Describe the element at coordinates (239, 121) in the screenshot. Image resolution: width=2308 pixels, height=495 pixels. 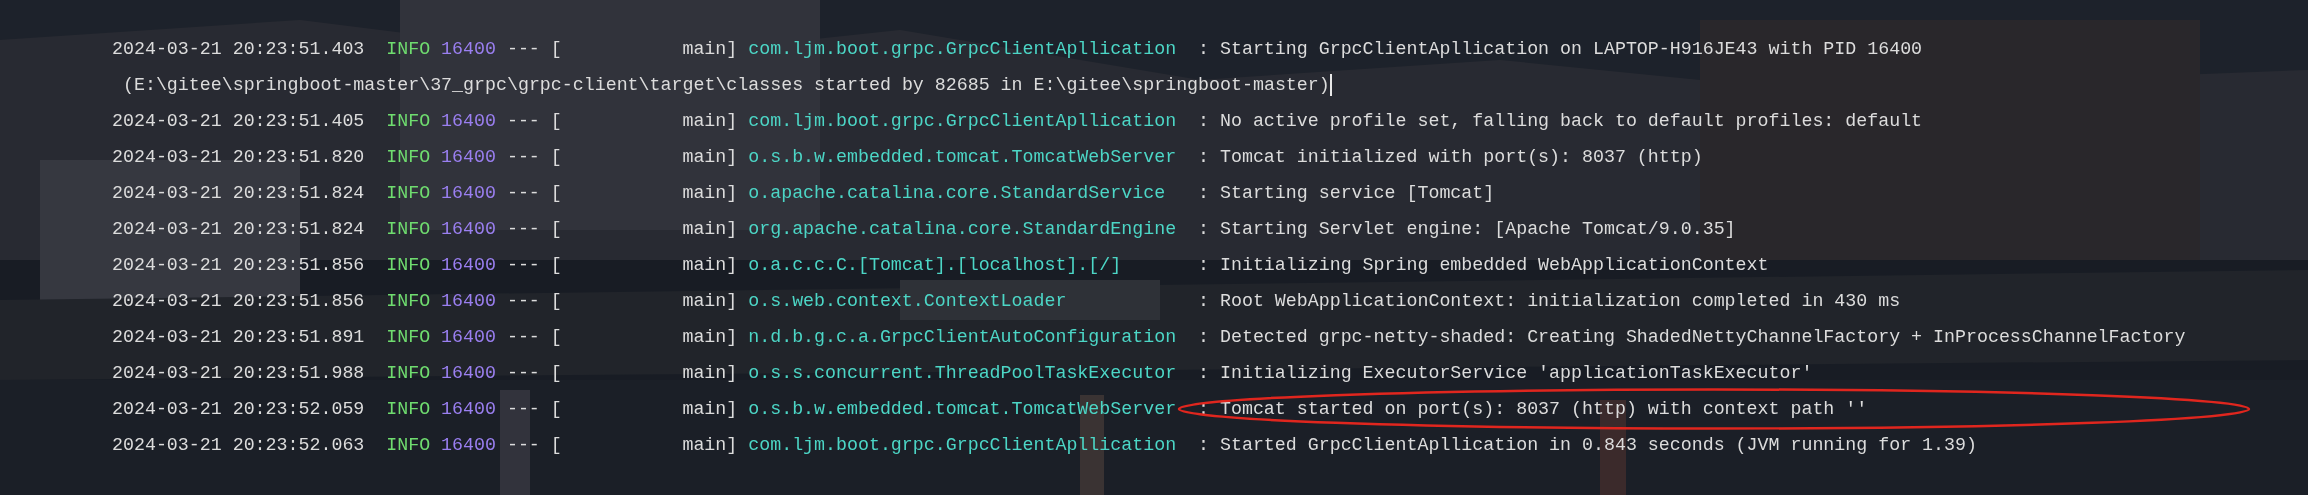
I see `log-timestamp: 2024-03-21 20:23:51.405` at that location.